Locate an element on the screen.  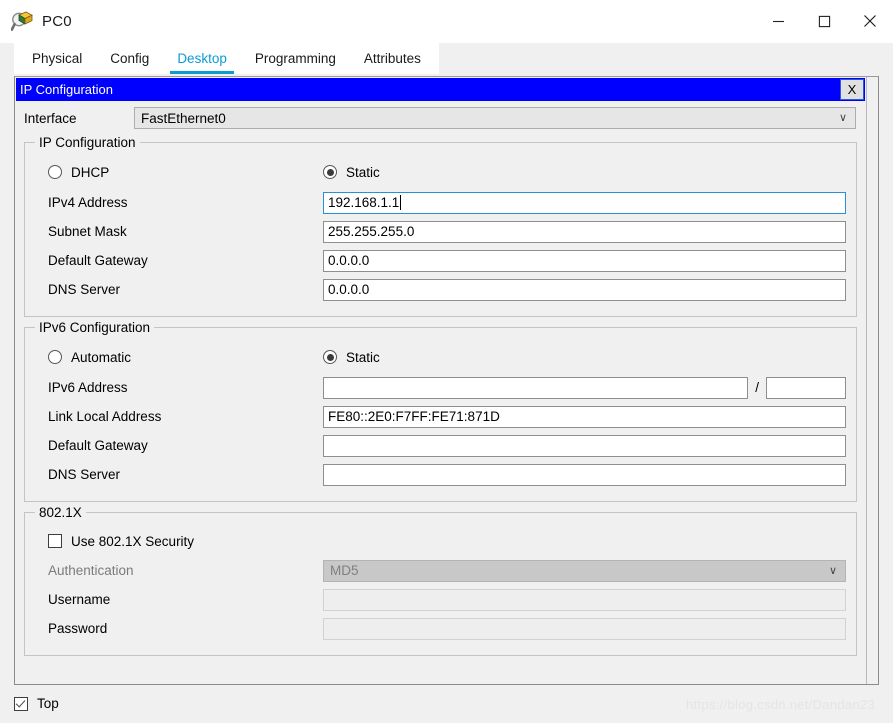
ipv4-static-label: Static is located at coordinates (363, 172).